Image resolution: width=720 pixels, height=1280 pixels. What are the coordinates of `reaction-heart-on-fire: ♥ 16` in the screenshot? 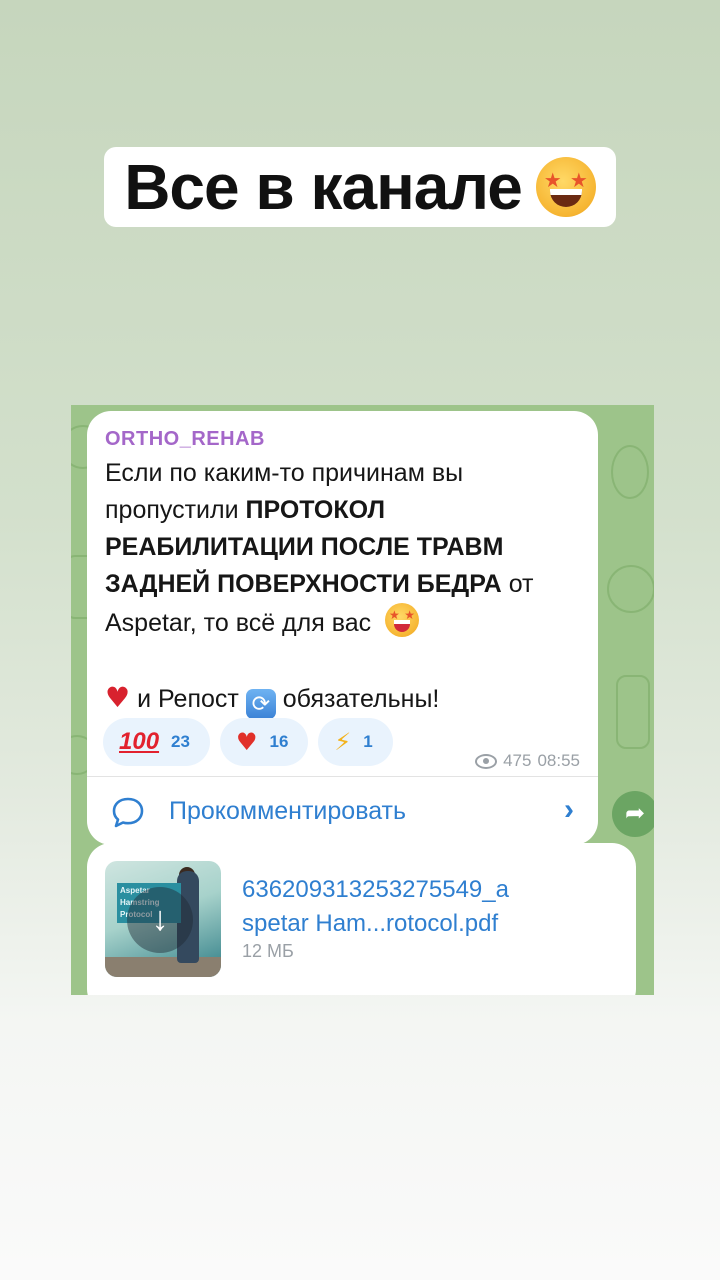 It's located at (264, 742).